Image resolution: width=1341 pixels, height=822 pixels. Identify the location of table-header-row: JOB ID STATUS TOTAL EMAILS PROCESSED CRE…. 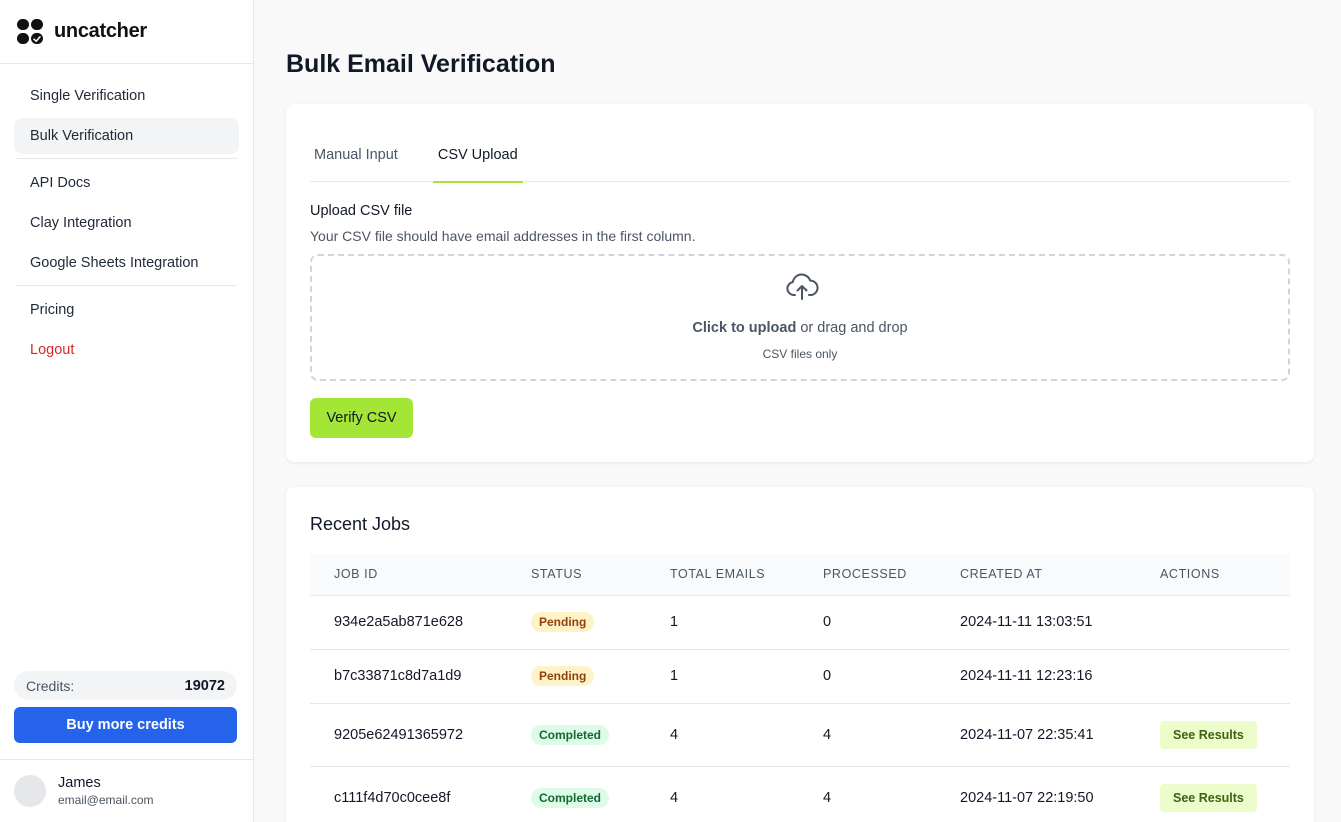
(800, 575).